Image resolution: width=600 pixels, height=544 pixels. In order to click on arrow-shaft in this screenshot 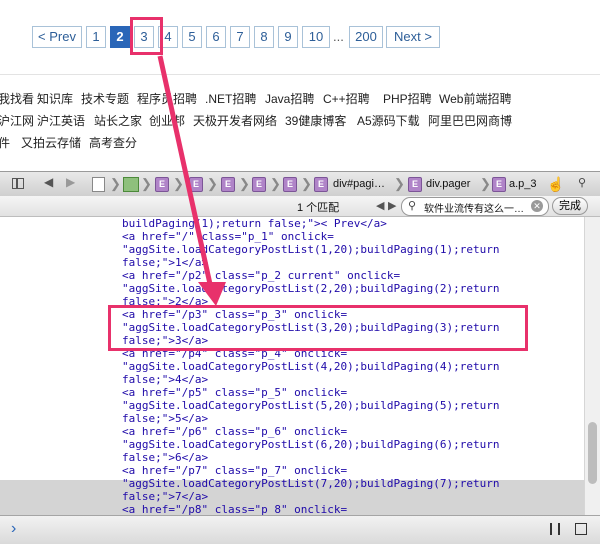, I will do `click(185, 170)`.